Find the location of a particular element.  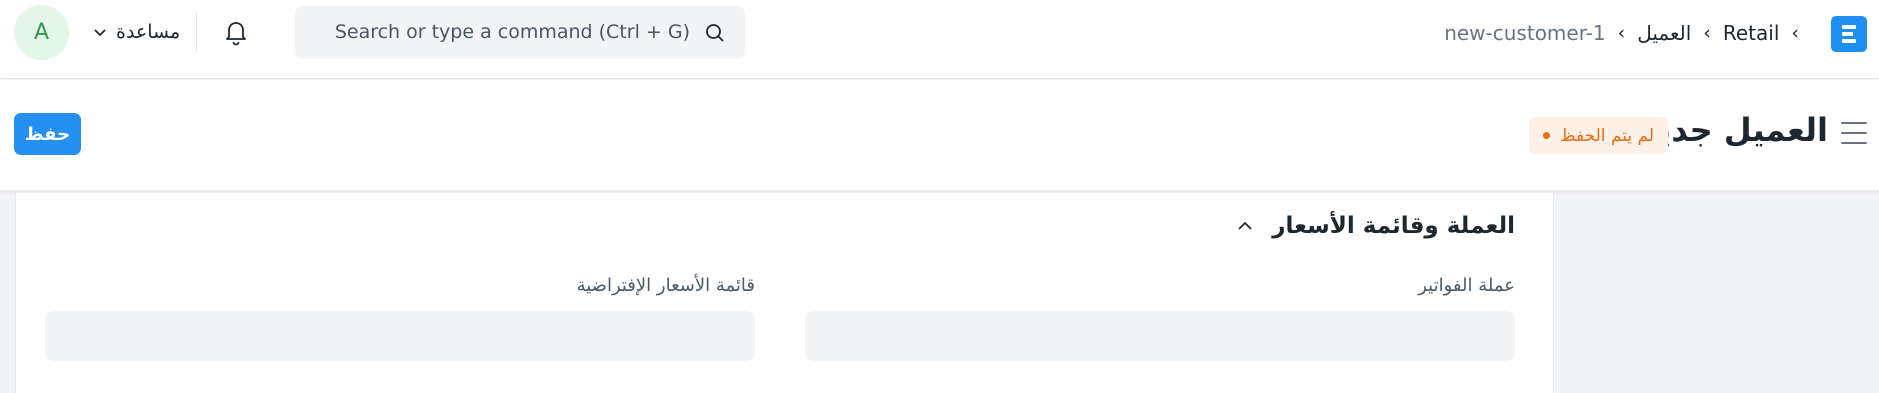

breadcrumb-item-retail: Retail is located at coordinates (1751, 33).